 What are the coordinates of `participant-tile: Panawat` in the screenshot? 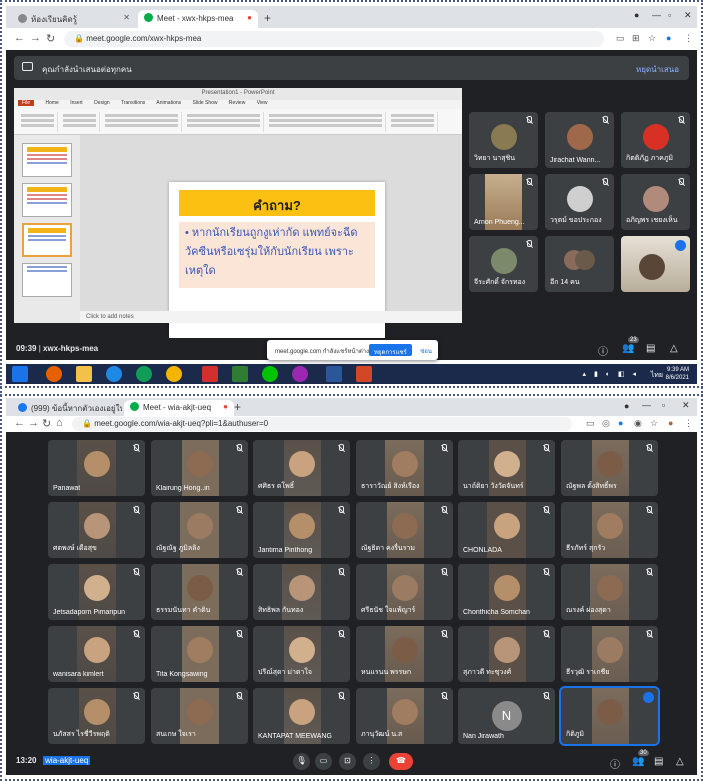 It's located at (96, 468).